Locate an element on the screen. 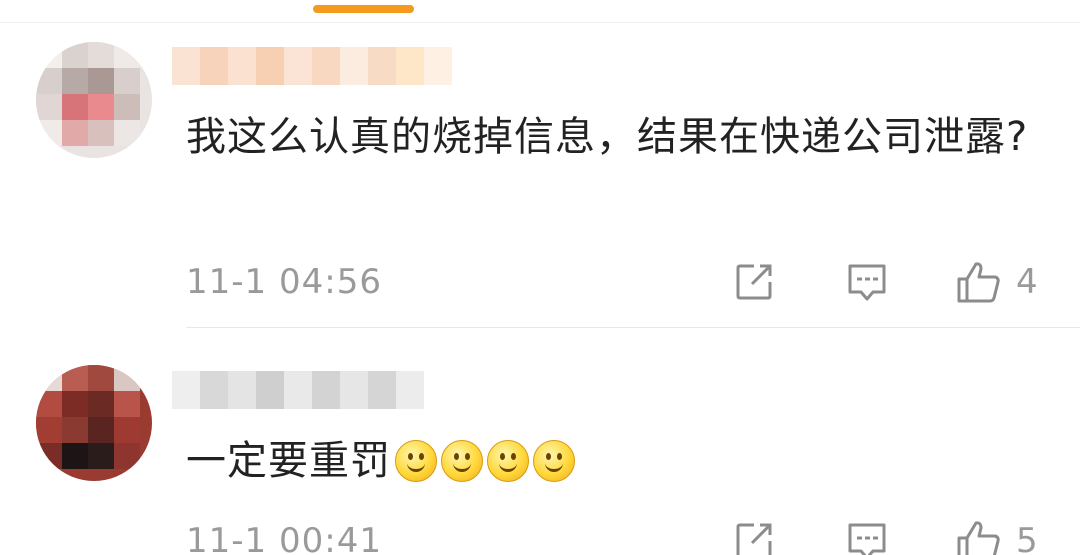  comment-text: 一定要重罚 is located at coordinates (621, 461).